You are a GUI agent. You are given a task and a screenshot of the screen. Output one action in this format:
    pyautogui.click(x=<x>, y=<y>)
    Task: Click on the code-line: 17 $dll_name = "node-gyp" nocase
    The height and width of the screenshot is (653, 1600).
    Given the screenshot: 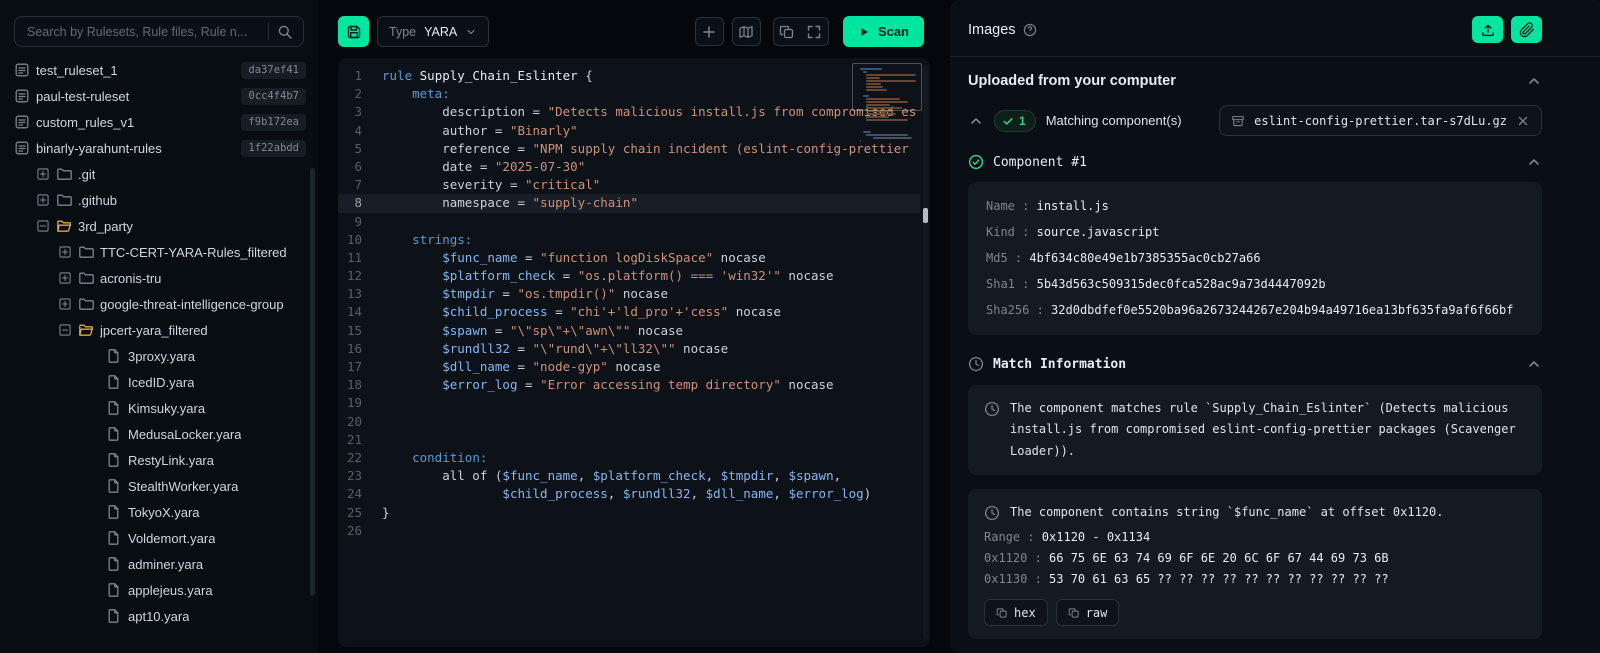 What is the action you would take?
    pyautogui.click(x=629, y=367)
    